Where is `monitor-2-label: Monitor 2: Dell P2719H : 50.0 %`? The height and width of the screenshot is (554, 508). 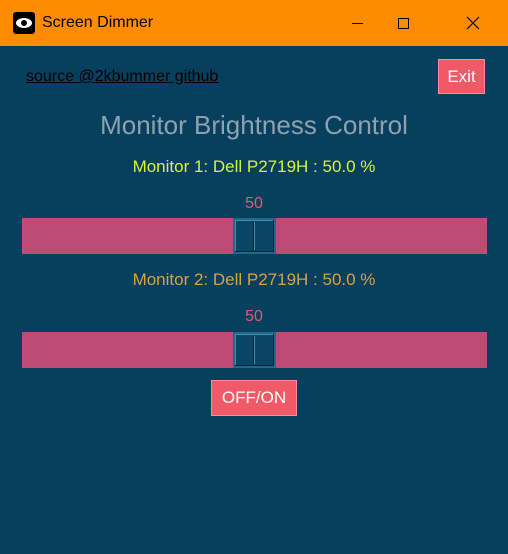
monitor-2-label: Monitor 2: Dell P2719H : 50.0 % is located at coordinates (254, 279).